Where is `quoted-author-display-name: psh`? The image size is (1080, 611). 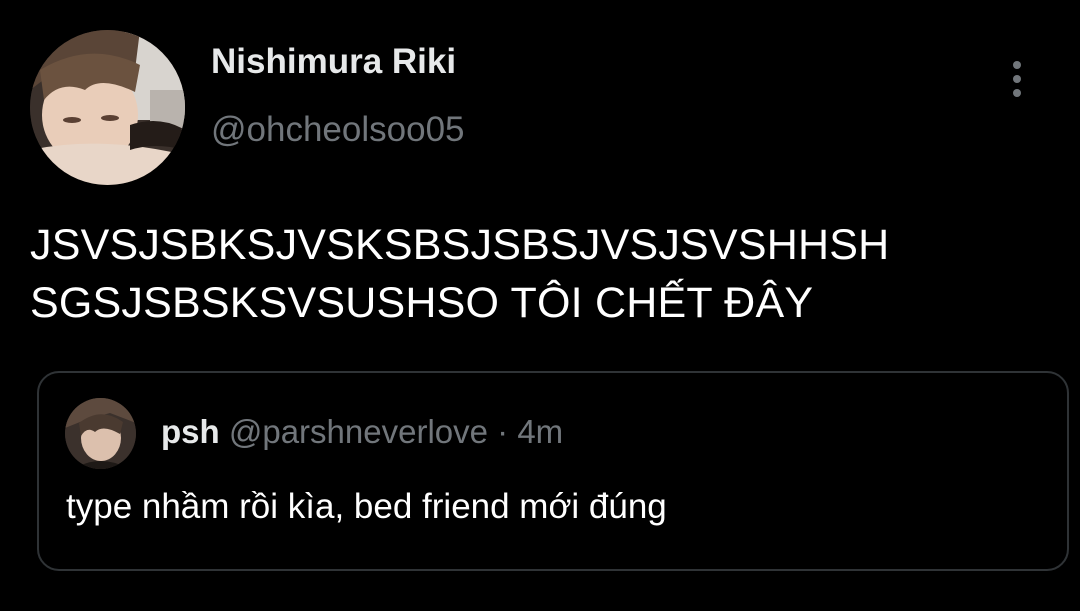 quoted-author-display-name: psh is located at coordinates (190, 431).